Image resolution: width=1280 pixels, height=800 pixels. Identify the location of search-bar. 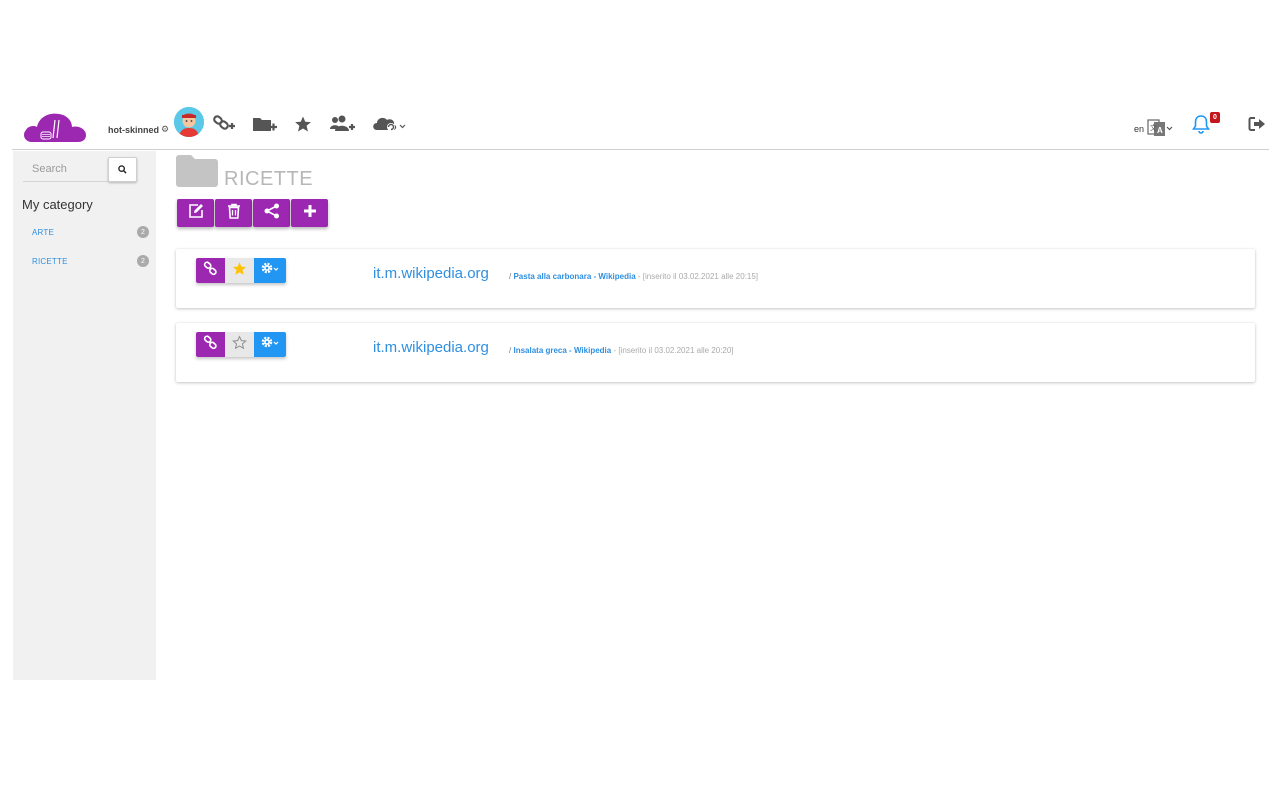
(80, 169).